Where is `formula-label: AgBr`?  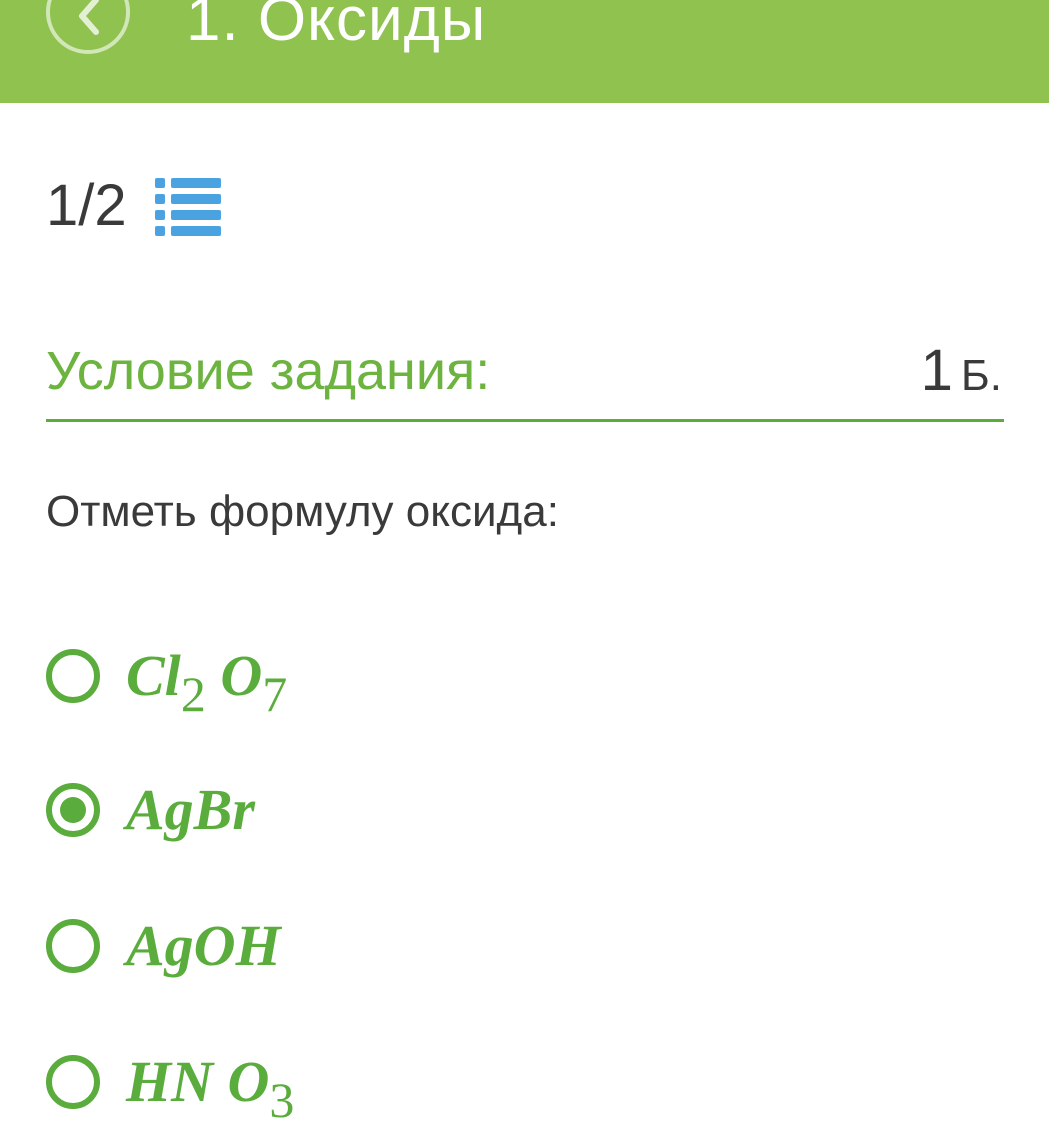
formula-label: AgBr is located at coordinates (190, 809).